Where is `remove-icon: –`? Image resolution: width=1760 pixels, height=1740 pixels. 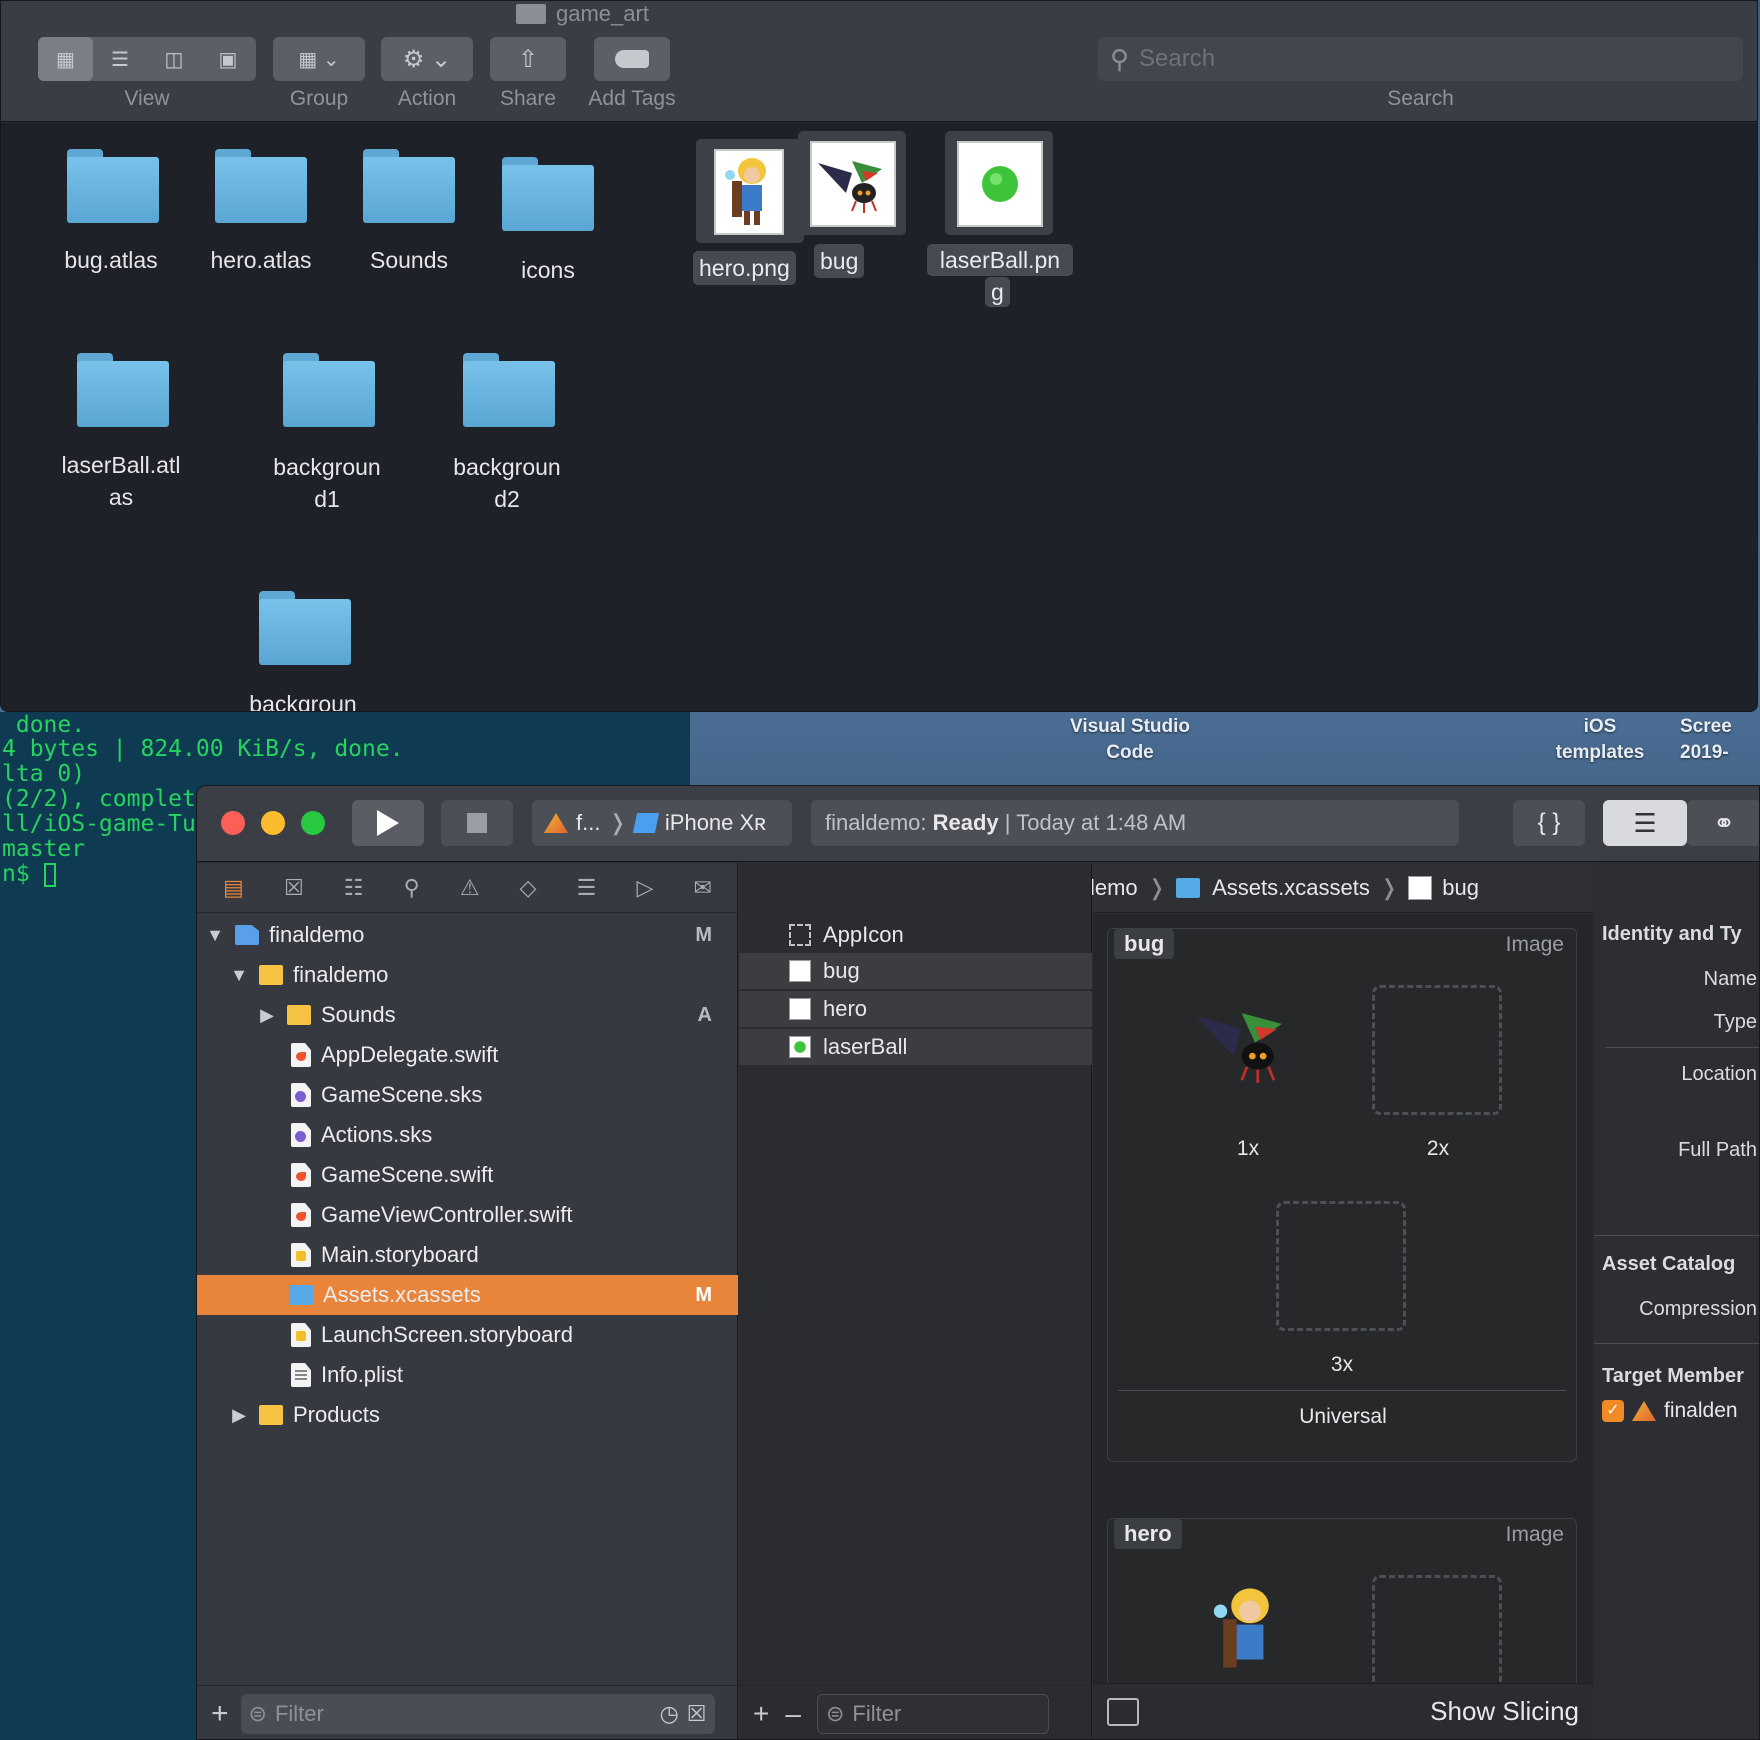 remove-icon: – is located at coordinates (793, 1714).